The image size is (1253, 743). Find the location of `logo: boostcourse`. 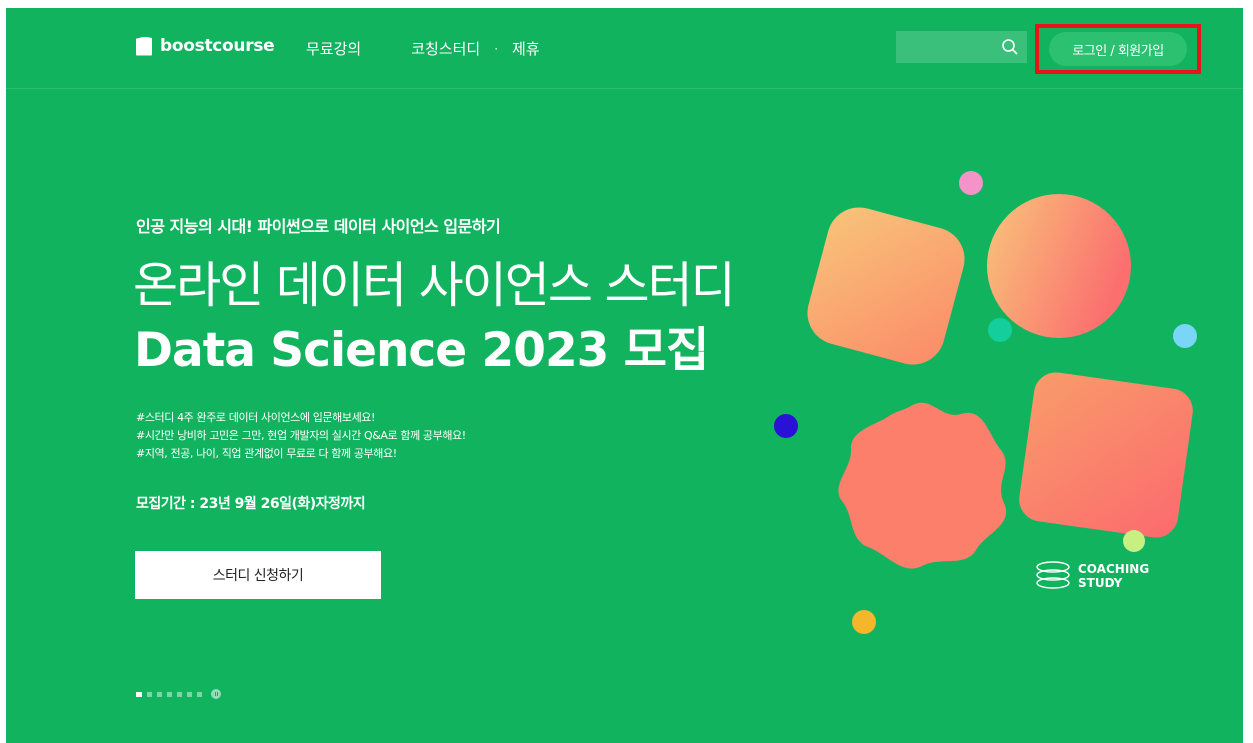

logo: boostcourse is located at coordinates (205, 46).